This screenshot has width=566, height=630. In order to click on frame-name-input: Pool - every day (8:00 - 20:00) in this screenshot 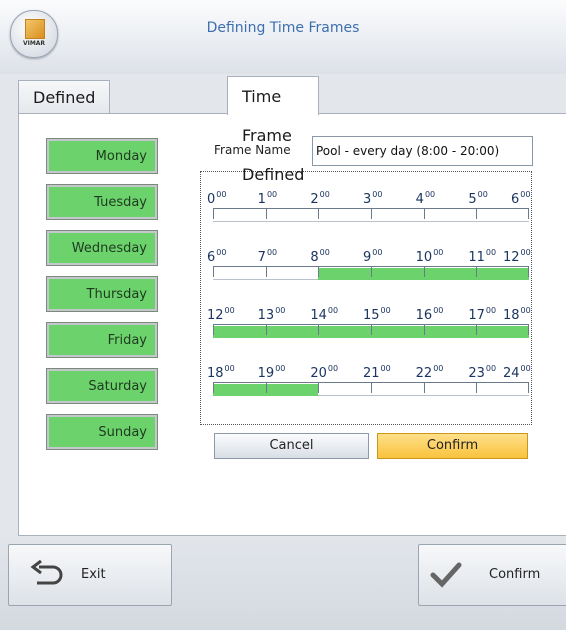, I will do `click(422, 151)`.